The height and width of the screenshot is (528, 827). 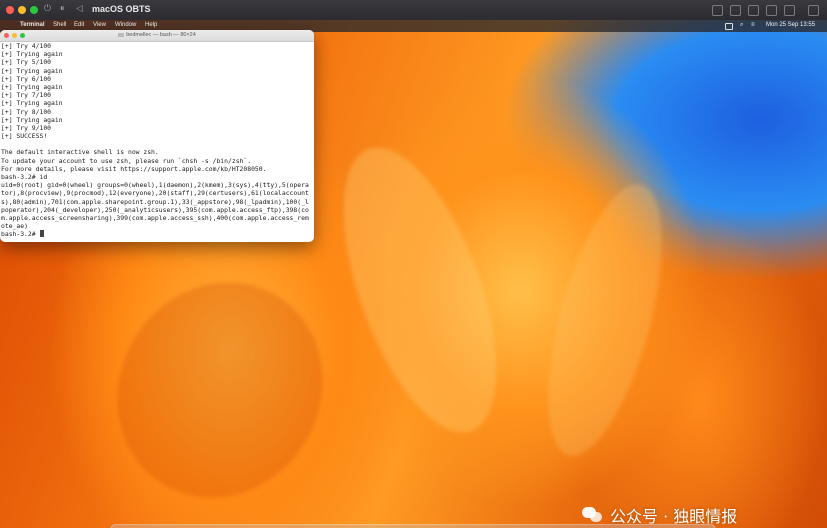 I want to click on text-cursor, so click(x=42, y=234).